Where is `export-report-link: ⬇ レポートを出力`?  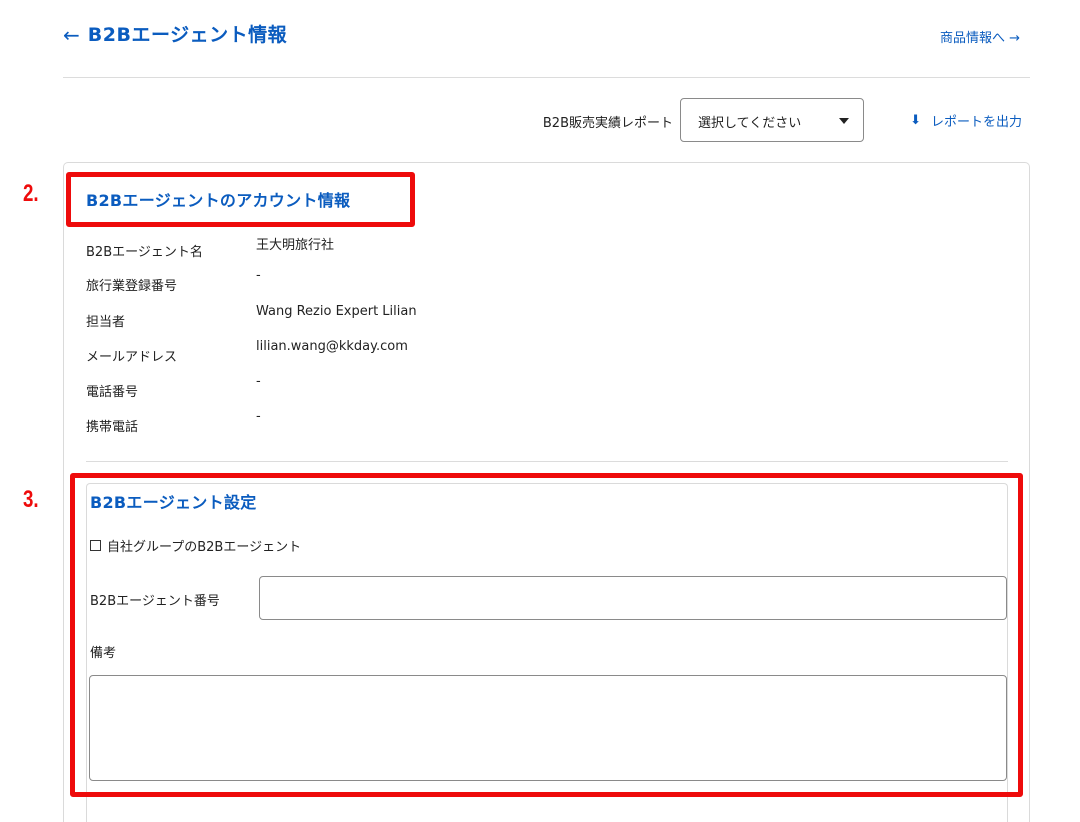
export-report-link: ⬇ レポートを出力 is located at coordinates (966, 120).